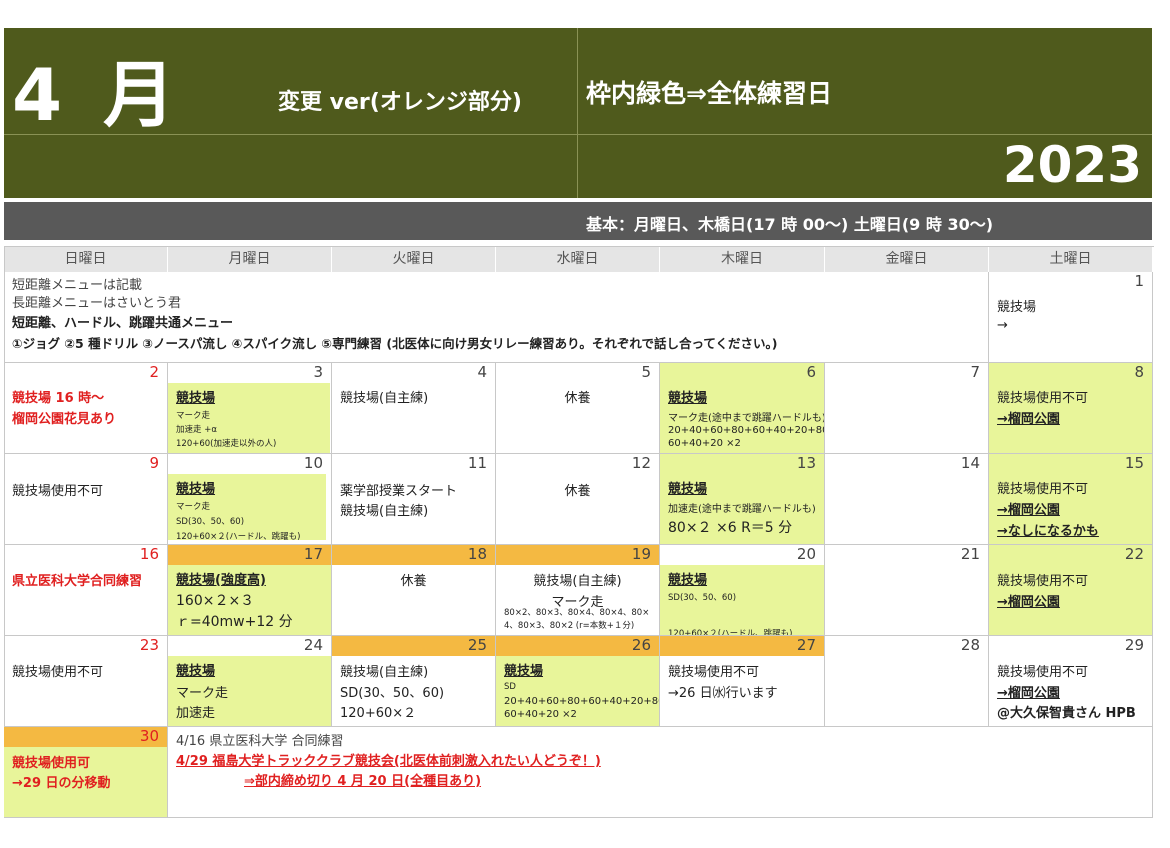 The width and height of the screenshot is (1170, 848). What do you see at coordinates (414, 408) in the screenshot?
I see `day-cell-4: 4 競技場(自主練)` at bounding box center [414, 408].